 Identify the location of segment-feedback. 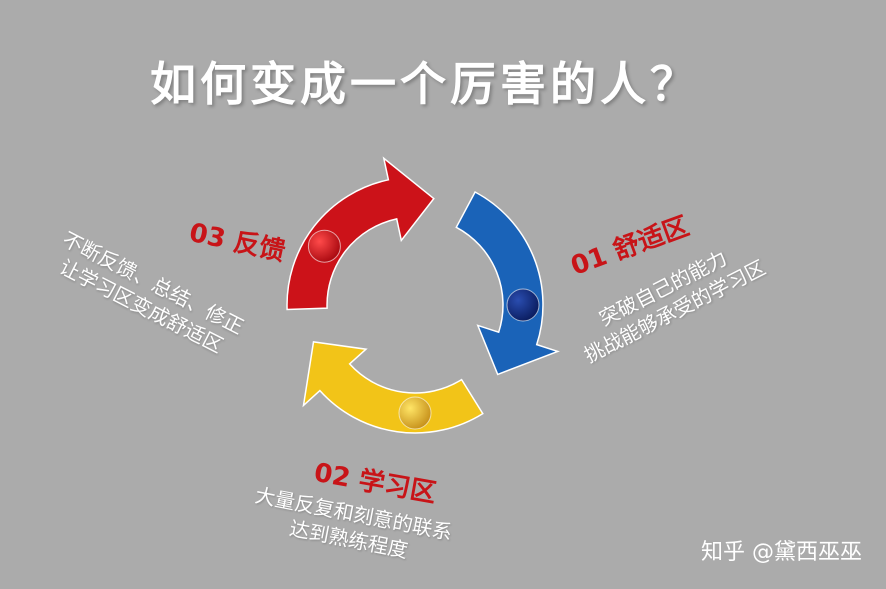
(360, 233).